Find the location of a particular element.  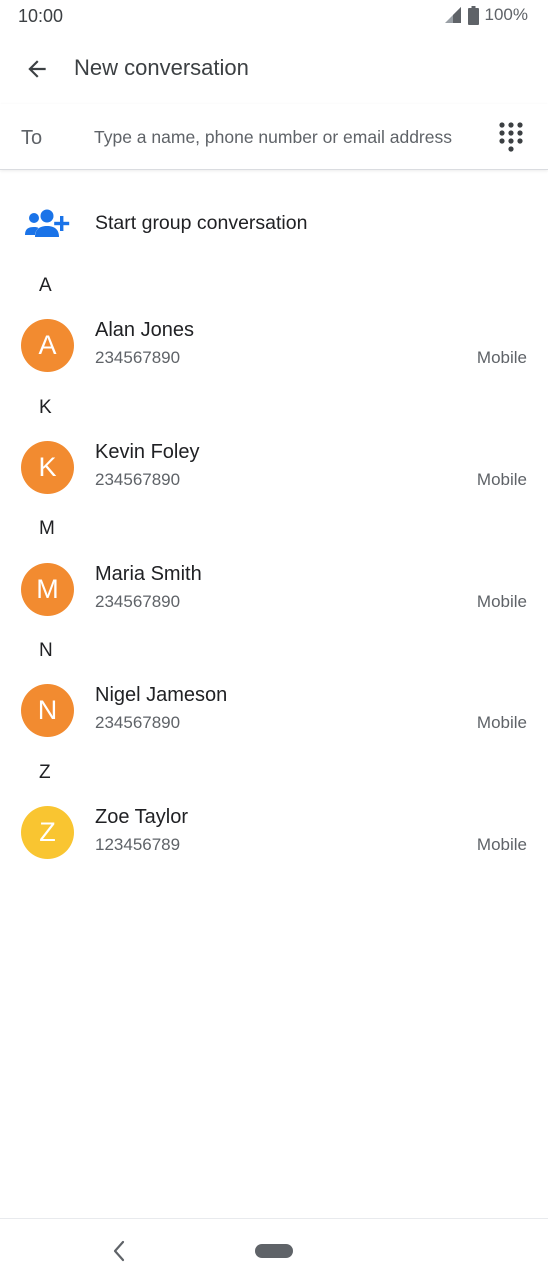

signal-icon is located at coordinates (453, 15).